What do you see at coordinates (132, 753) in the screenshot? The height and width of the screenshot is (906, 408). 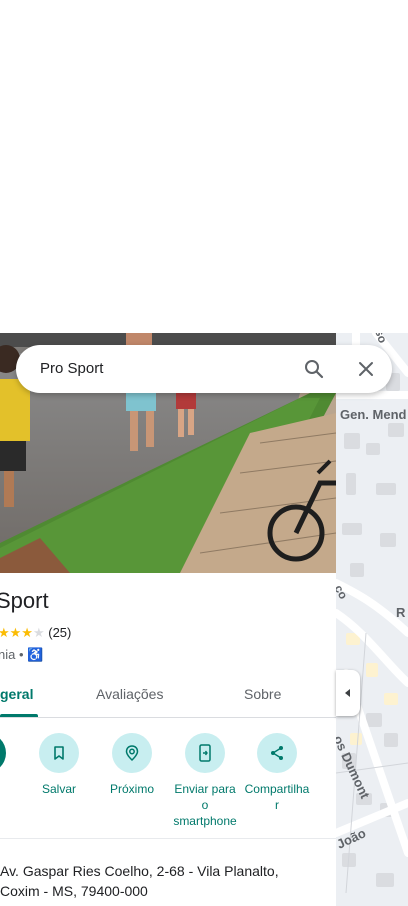 I see `nearby-icon` at bounding box center [132, 753].